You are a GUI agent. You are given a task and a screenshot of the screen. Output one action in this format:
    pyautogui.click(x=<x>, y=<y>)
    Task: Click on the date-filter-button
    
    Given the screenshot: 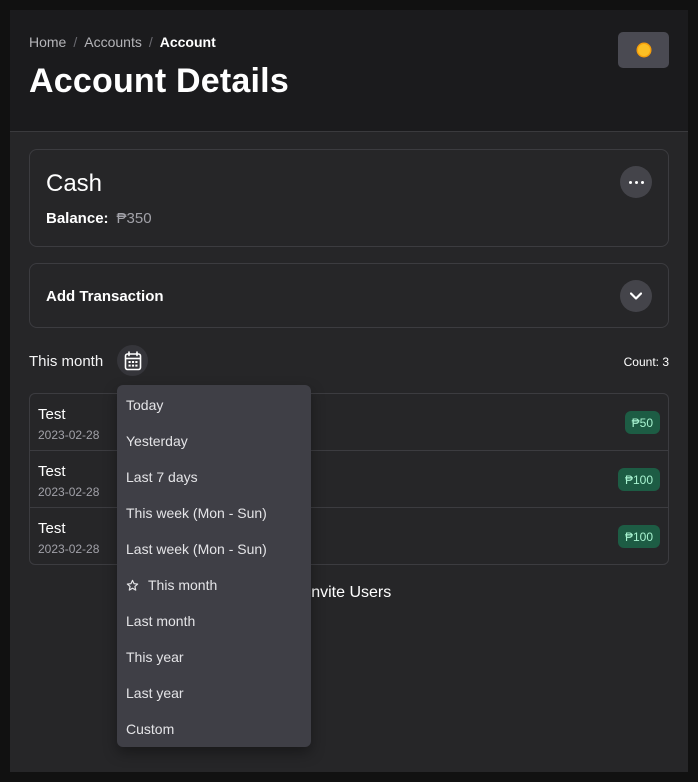 What is the action you would take?
    pyautogui.click(x=132, y=360)
    